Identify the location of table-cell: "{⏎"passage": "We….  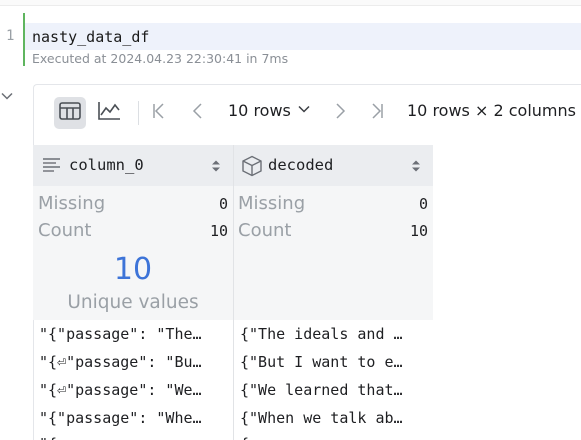
(134, 390).